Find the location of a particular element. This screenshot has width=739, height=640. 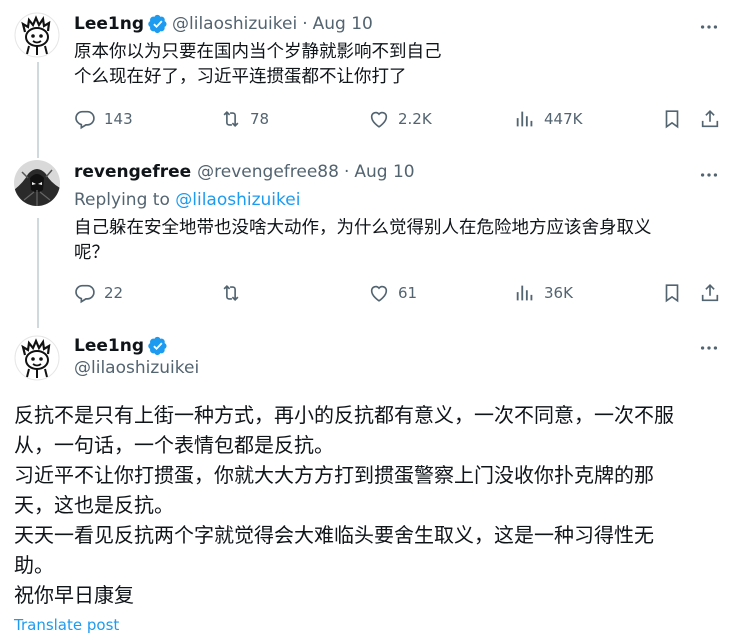

text-line: 习近平不让你打掼蛋，你就大大方方打到掼蛋警察上门没收你扑克牌的那 is located at coordinates (334, 475).